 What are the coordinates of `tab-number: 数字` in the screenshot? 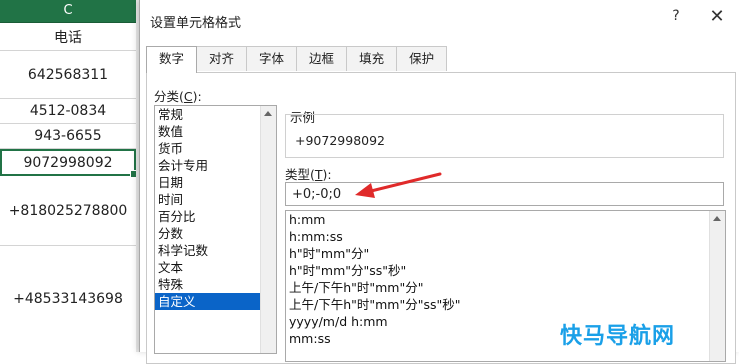 It's located at (172, 59).